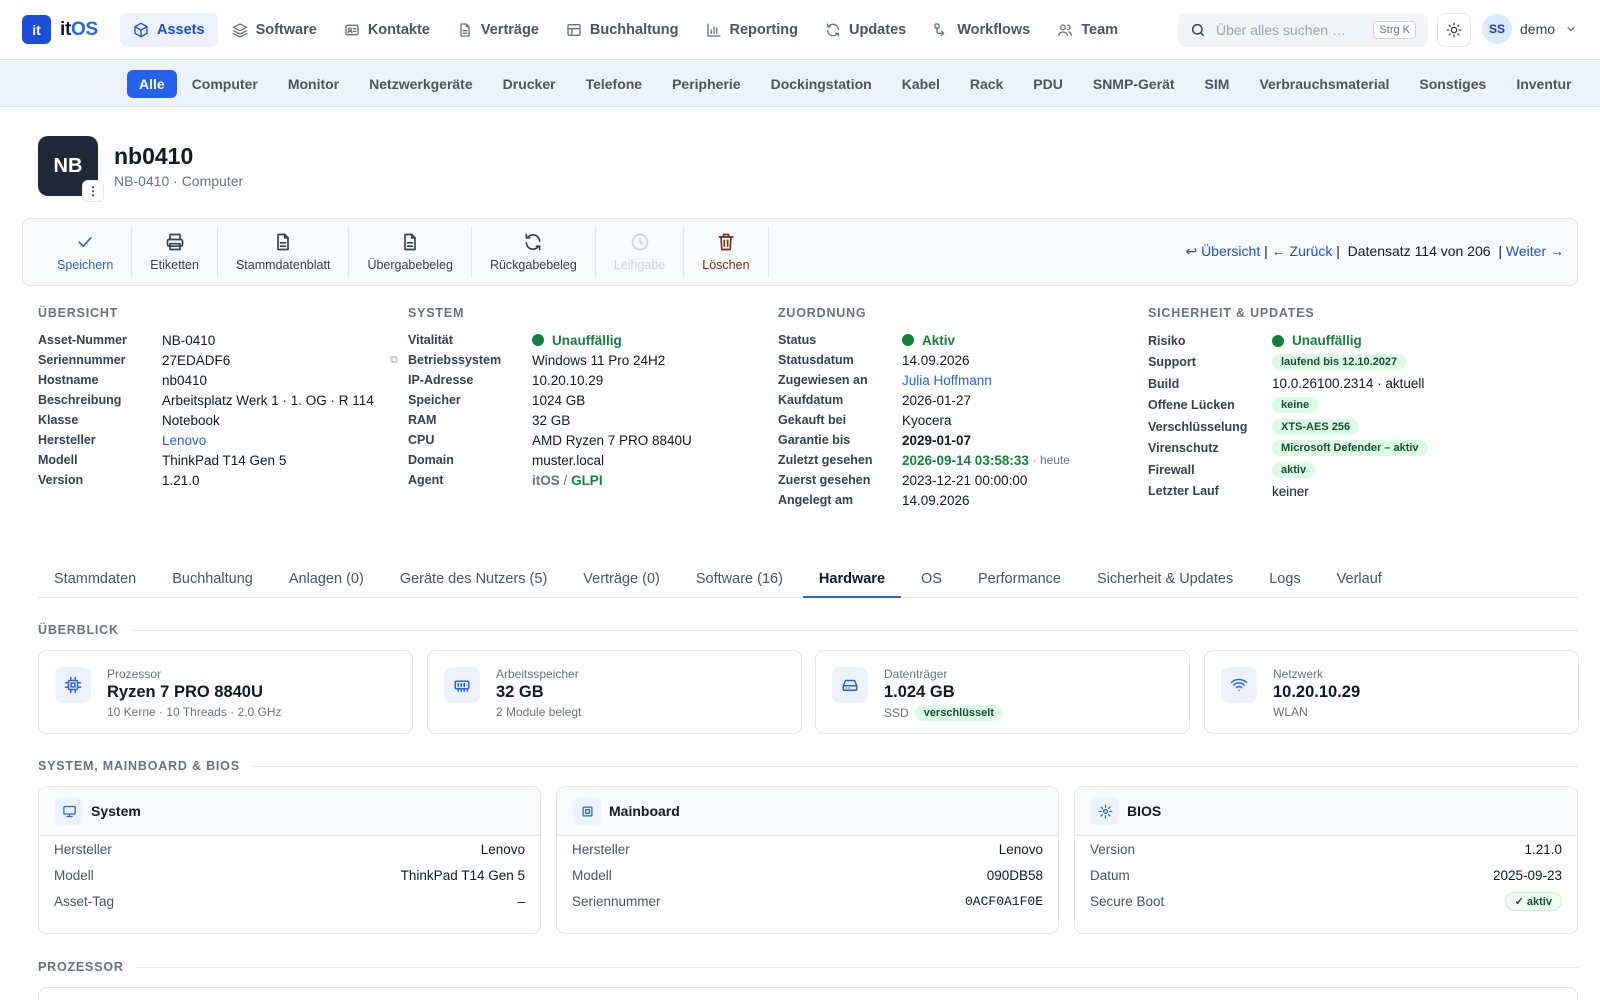  What do you see at coordinates (140, 169) in the screenshot?
I see `asset-header: NB ⋮ nb0410 NB-0410 · Computer` at bounding box center [140, 169].